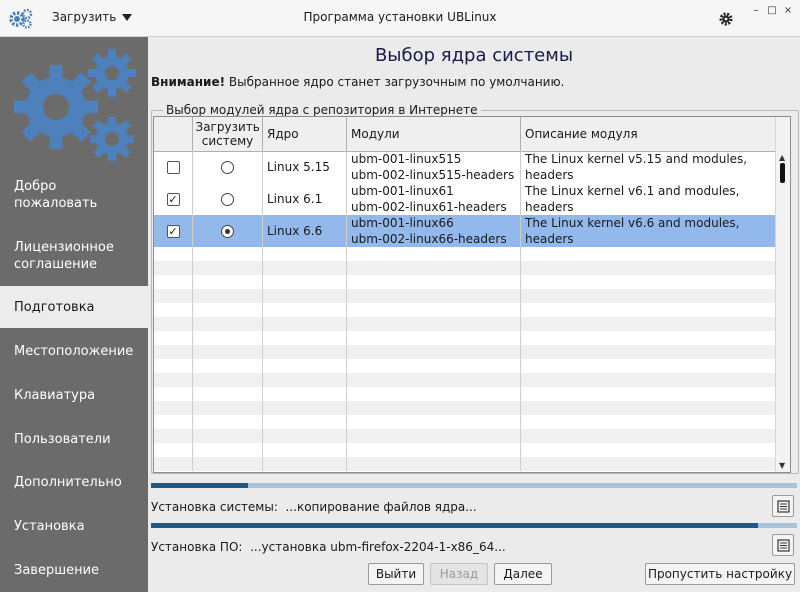 This screenshot has height=592, width=800. I want to click on column-header-kernel: Ядро, so click(305, 134).